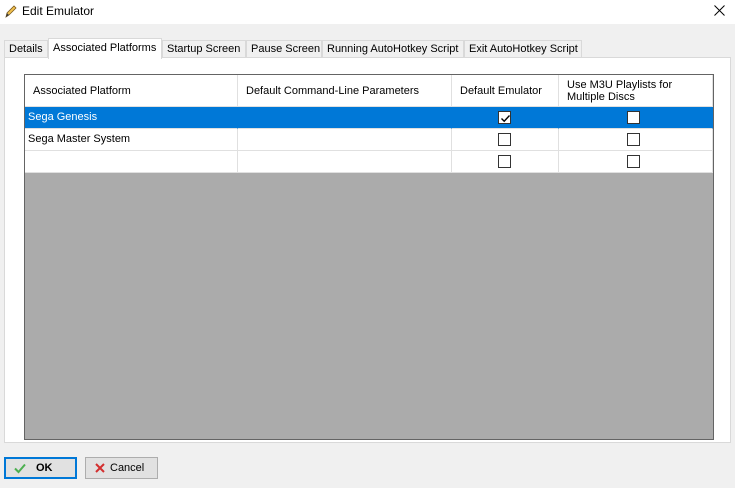 The image size is (735, 488). I want to click on platform-cell: Sega Genesis, so click(131, 118).